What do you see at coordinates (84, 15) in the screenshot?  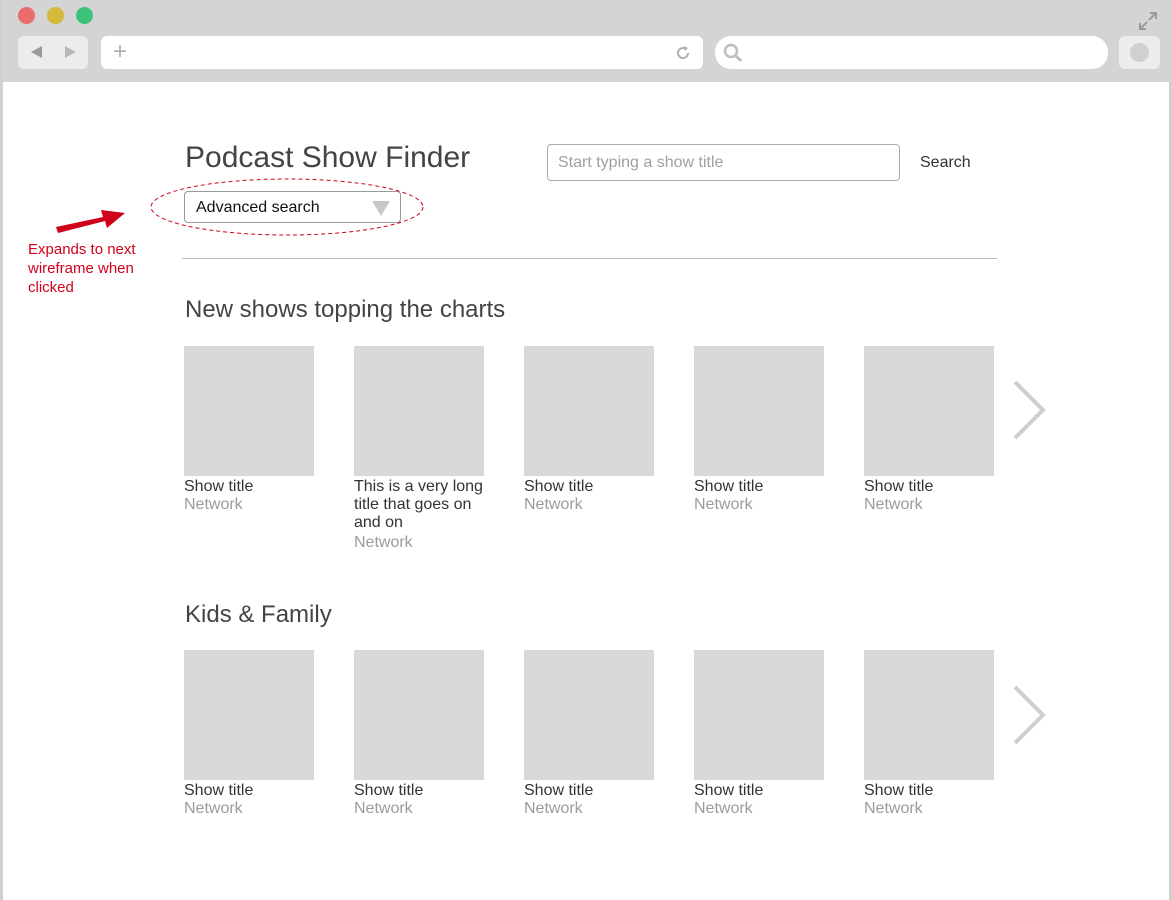 I see `zoom-window-button` at bounding box center [84, 15].